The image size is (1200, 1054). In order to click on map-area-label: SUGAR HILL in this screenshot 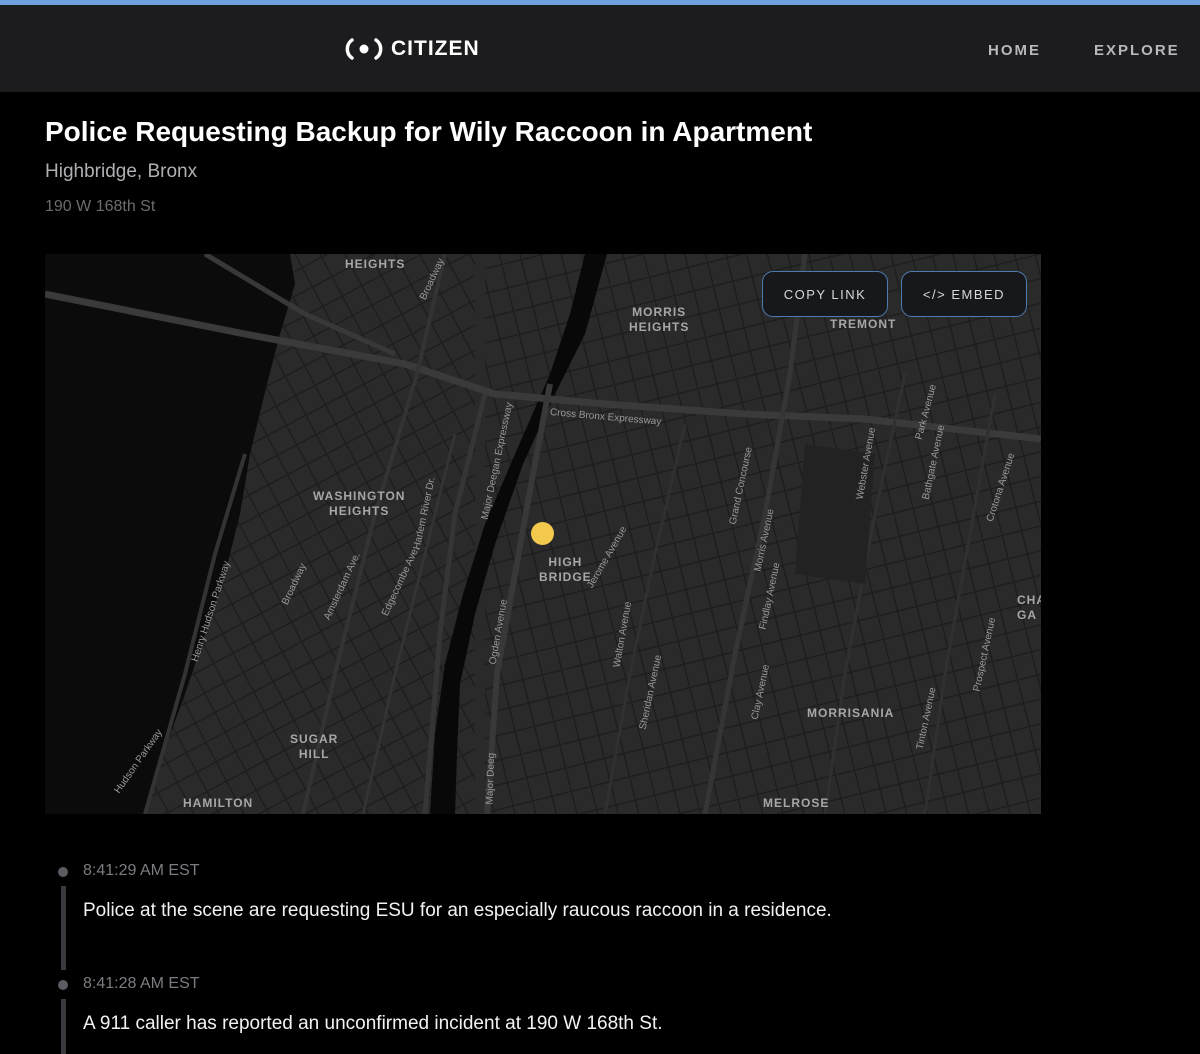, I will do `click(314, 746)`.